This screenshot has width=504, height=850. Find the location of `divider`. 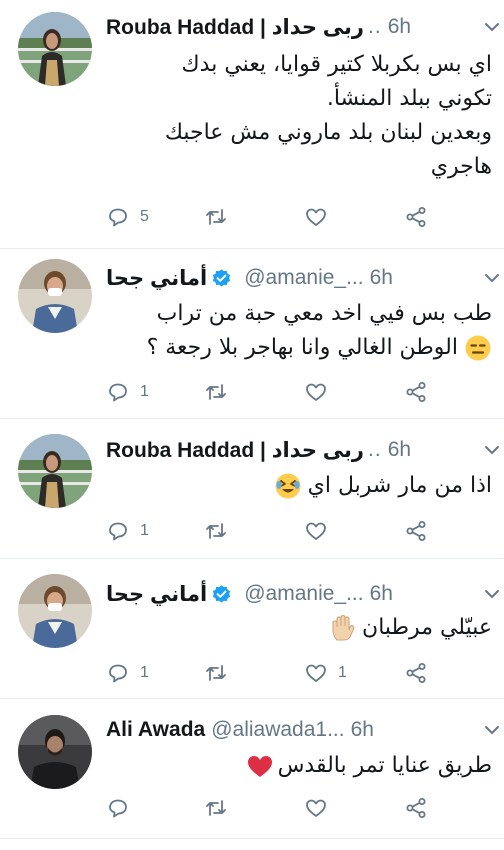

divider is located at coordinates (252, 838).